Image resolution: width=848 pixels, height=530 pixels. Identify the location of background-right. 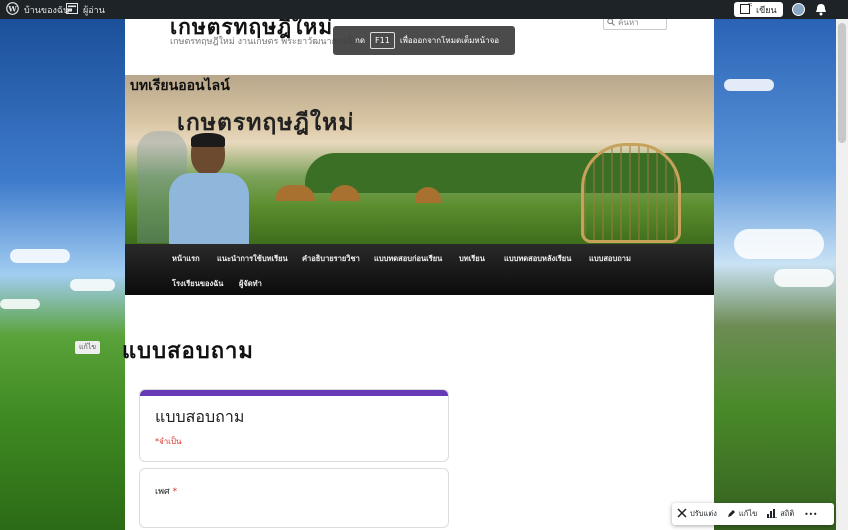
(776, 274).